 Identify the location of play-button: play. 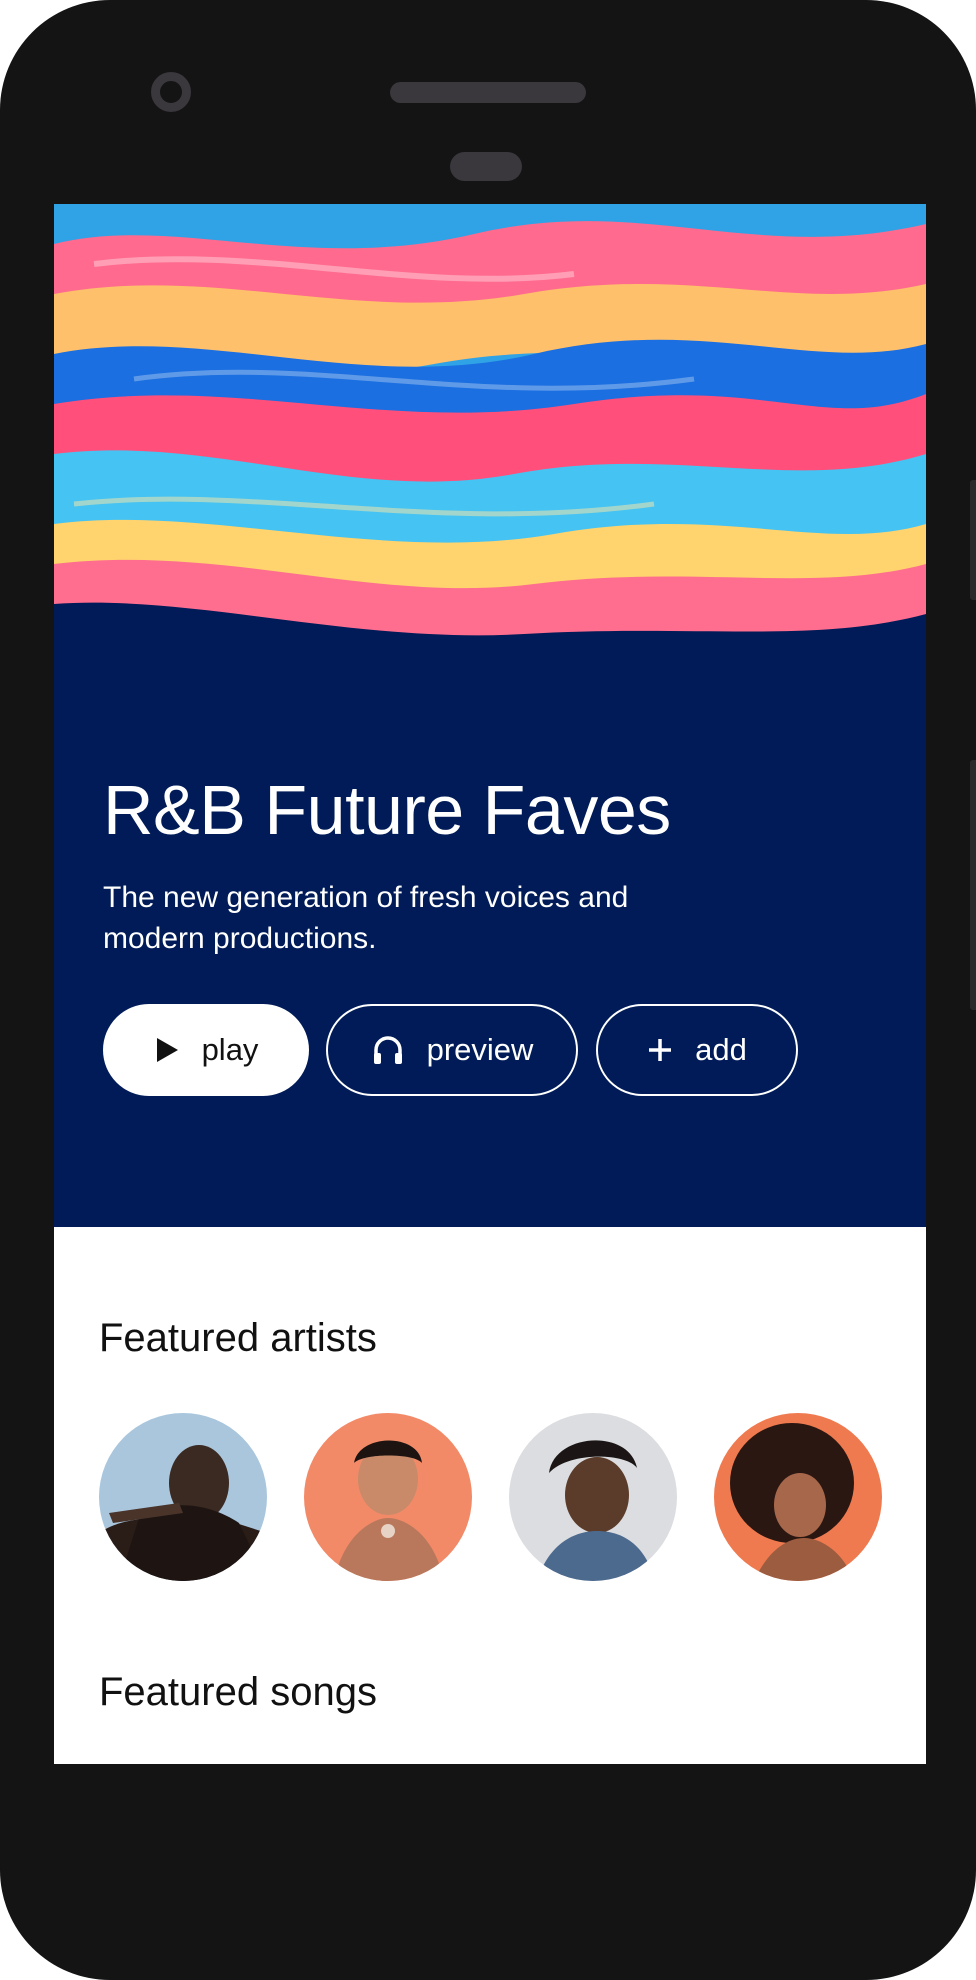
(206, 1050).